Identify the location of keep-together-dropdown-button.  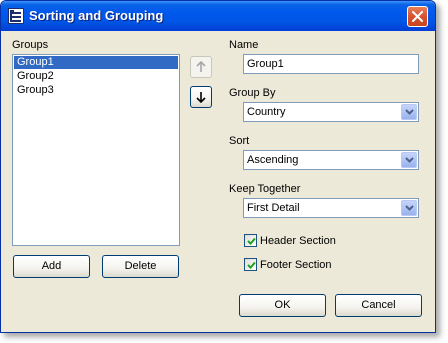
(409, 208).